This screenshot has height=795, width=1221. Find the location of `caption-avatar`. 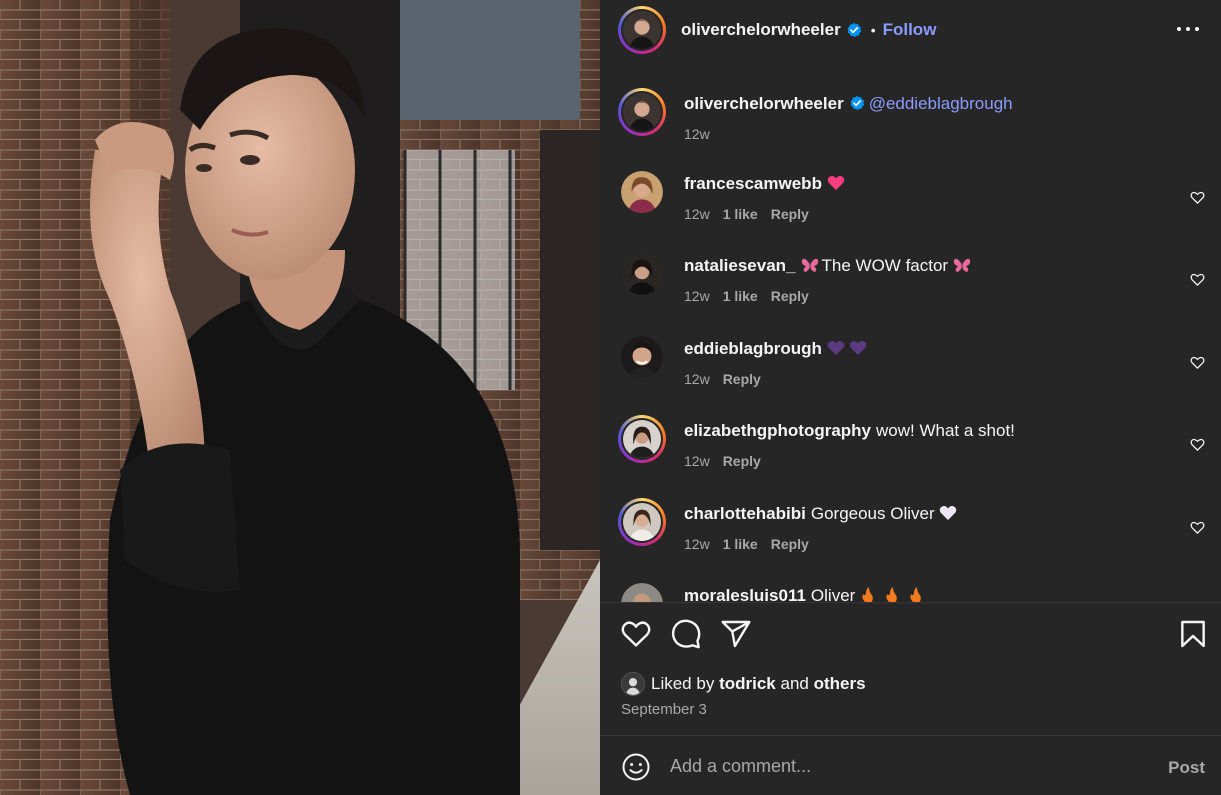

caption-avatar is located at coordinates (642, 112).